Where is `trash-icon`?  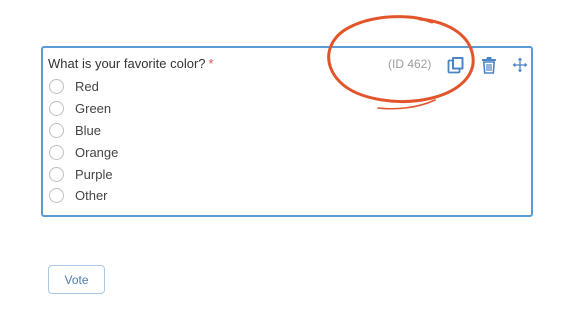
trash-icon is located at coordinates (489, 65).